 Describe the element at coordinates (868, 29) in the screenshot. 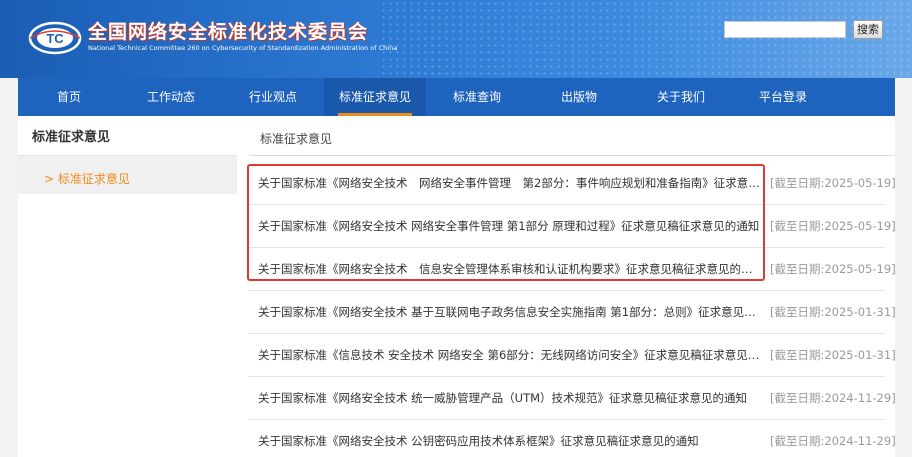

I see `search-button: 搜索` at that location.